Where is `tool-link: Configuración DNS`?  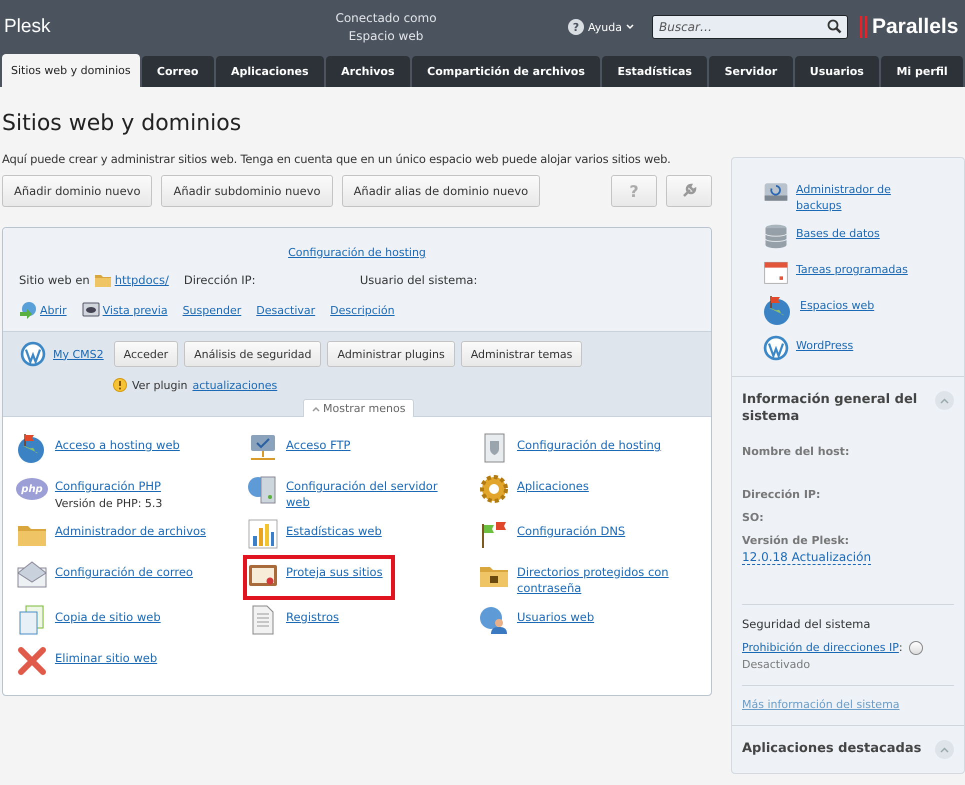 tool-link: Configuración DNS is located at coordinates (571, 531).